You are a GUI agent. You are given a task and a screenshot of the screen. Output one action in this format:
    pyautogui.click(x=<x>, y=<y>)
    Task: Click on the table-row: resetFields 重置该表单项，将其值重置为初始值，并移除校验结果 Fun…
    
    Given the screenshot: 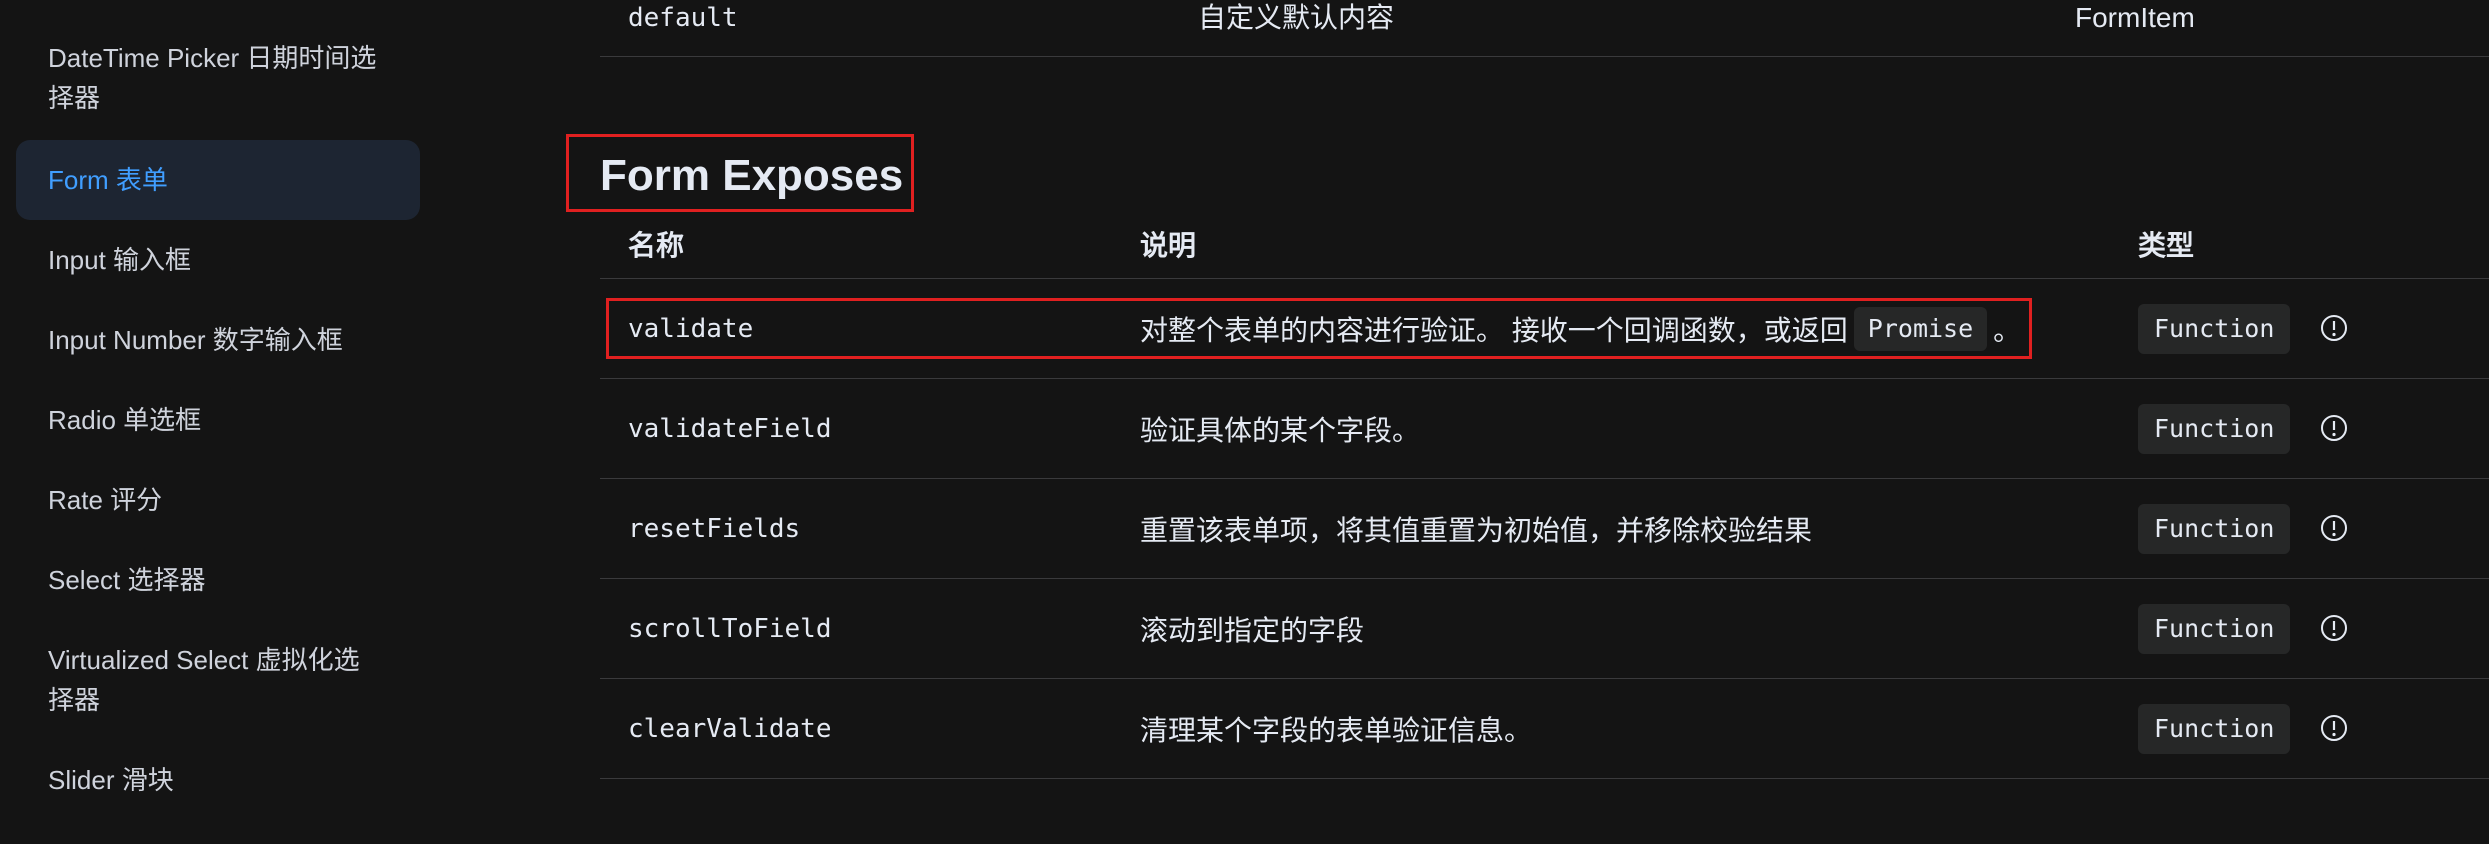 What is the action you would take?
    pyautogui.click(x=1544, y=529)
    